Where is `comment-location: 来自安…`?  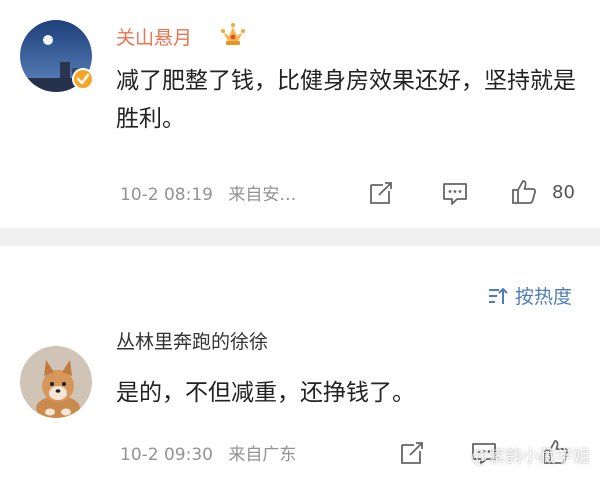
comment-location: 来自安… is located at coordinates (262, 195).